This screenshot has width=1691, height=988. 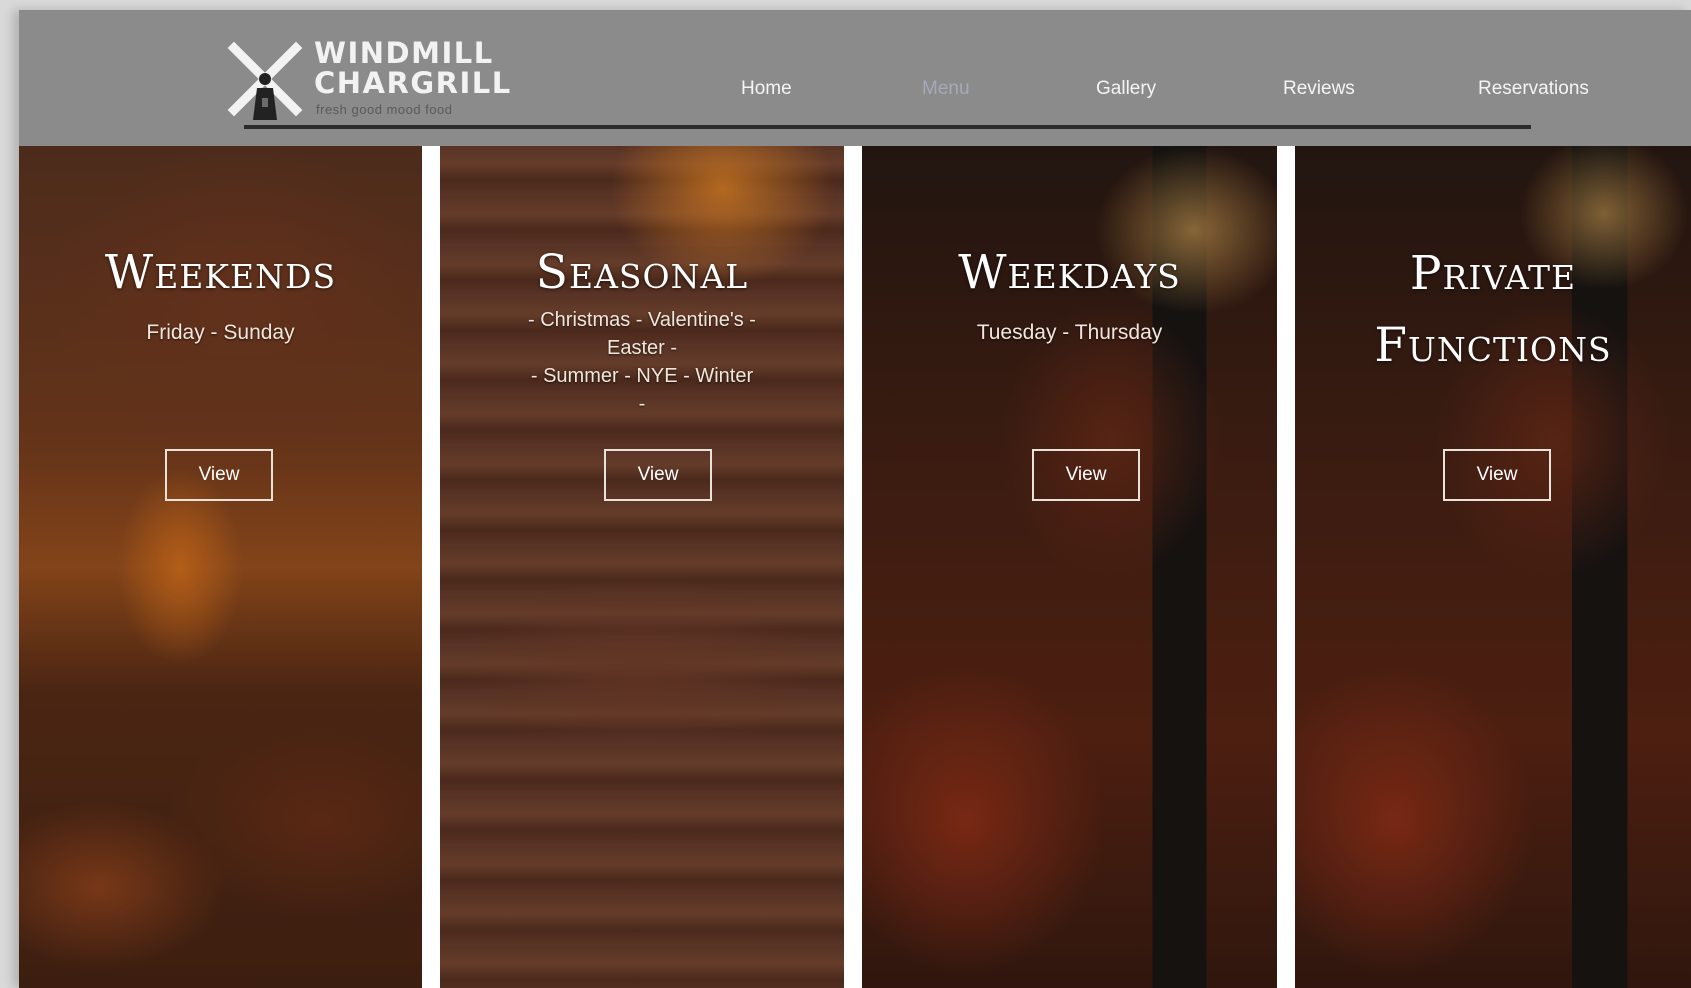 I want to click on nav-gallery: Gallery, so click(x=1126, y=89).